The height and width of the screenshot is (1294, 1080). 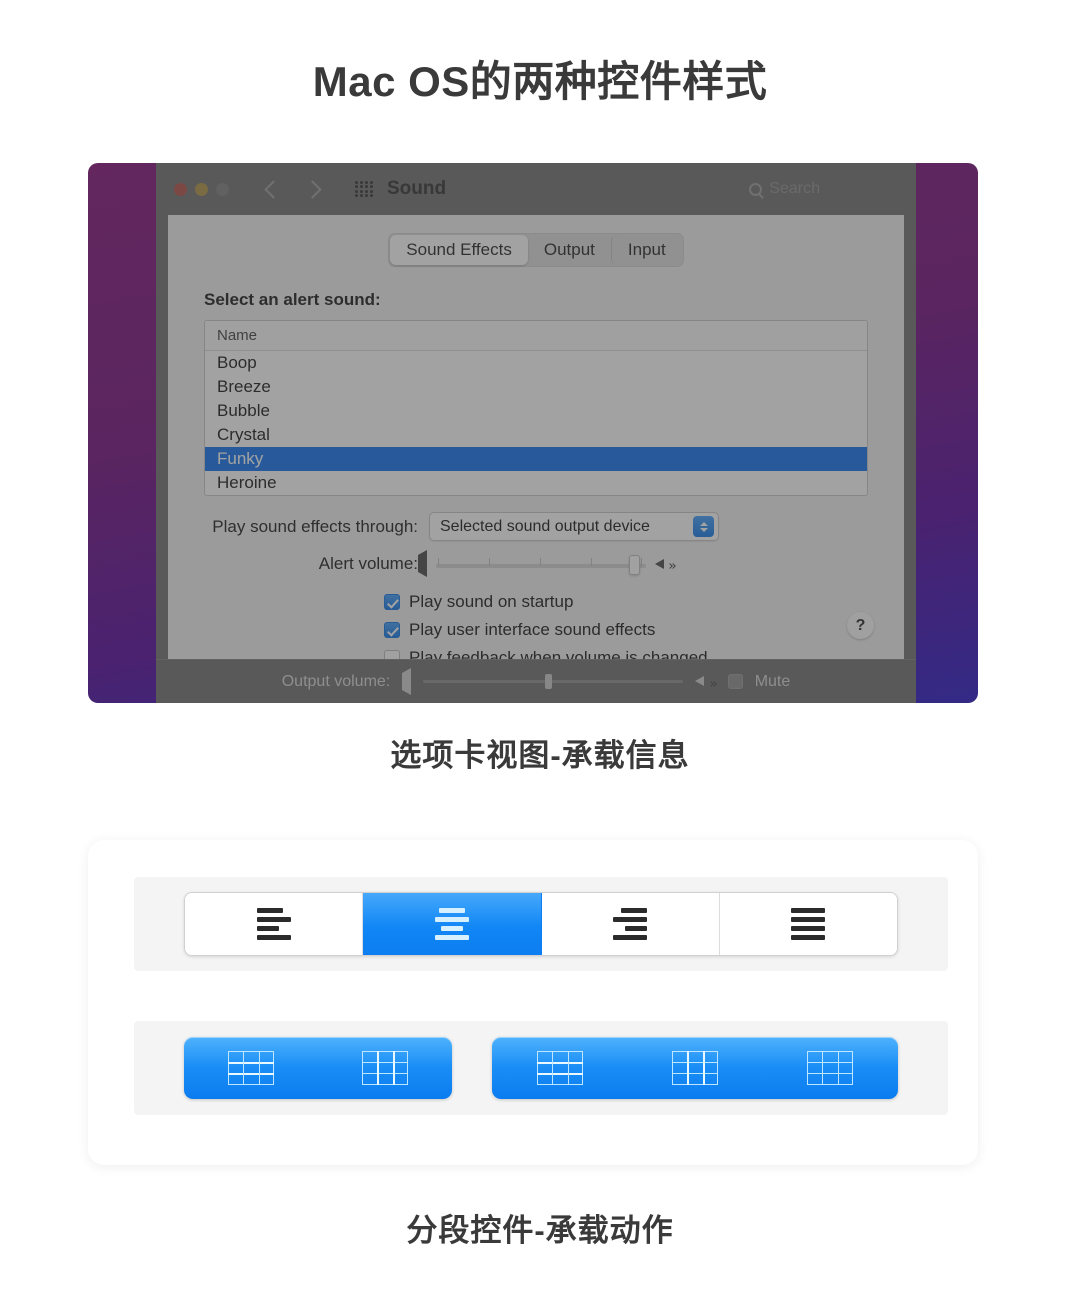 I want to click on checkbox-play-ui-sound-effects: Play user interface sound effects, so click(x=644, y=630).